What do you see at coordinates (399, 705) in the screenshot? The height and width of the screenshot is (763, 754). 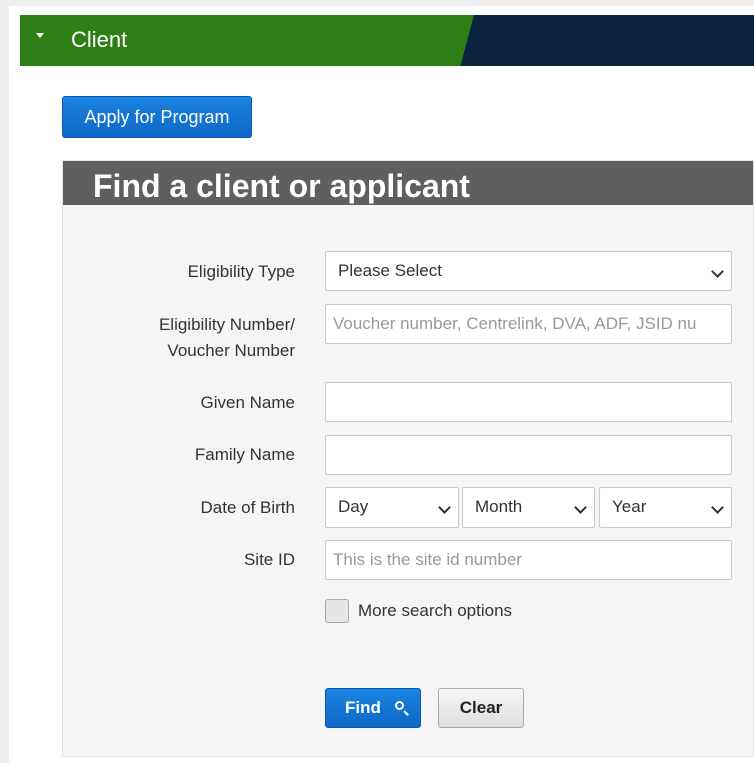 I see `search-icon` at bounding box center [399, 705].